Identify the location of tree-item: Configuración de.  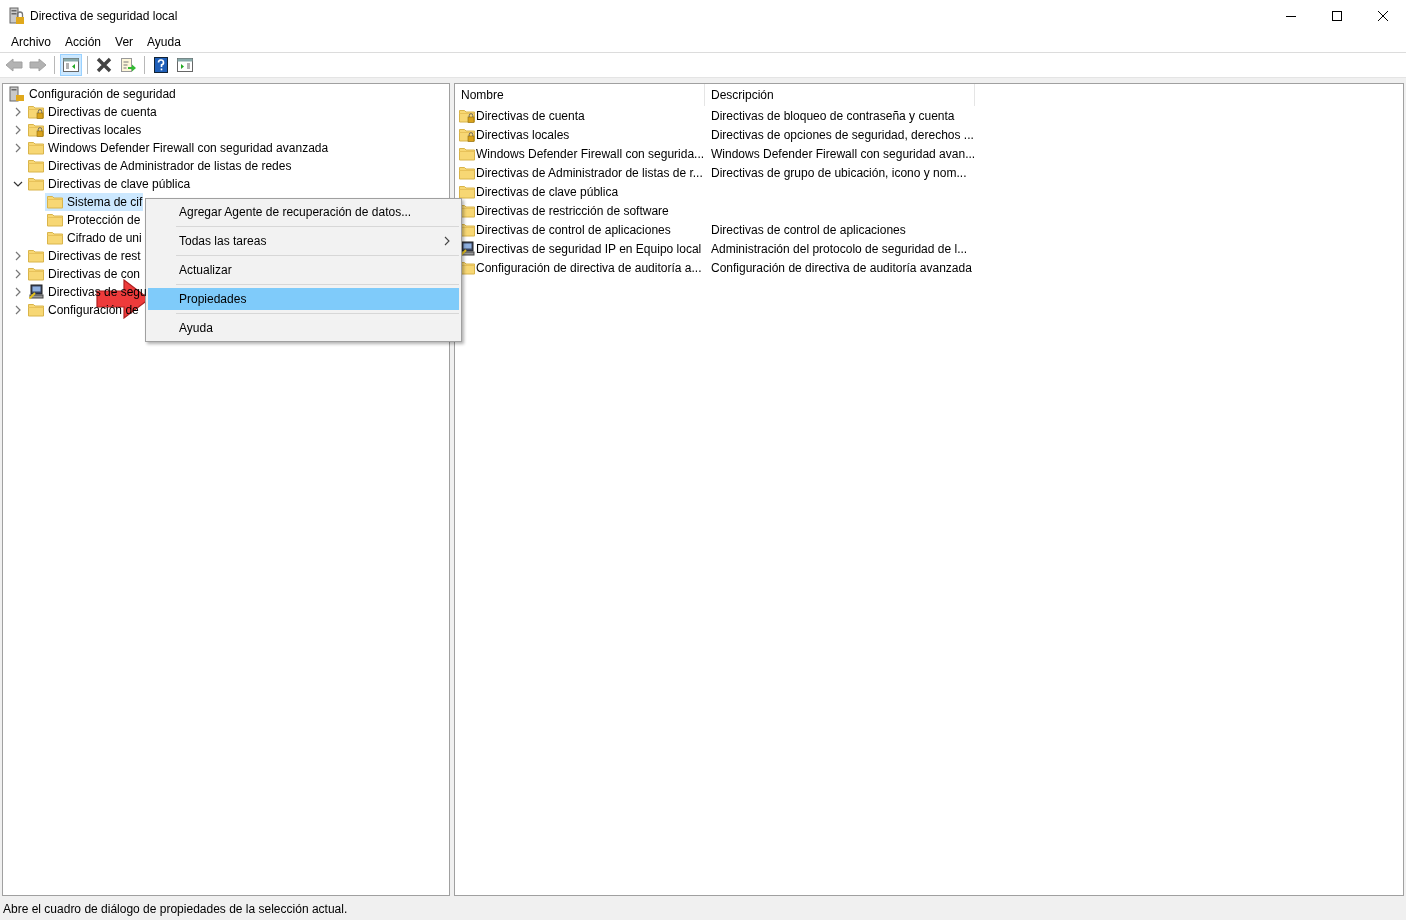
(83, 310).